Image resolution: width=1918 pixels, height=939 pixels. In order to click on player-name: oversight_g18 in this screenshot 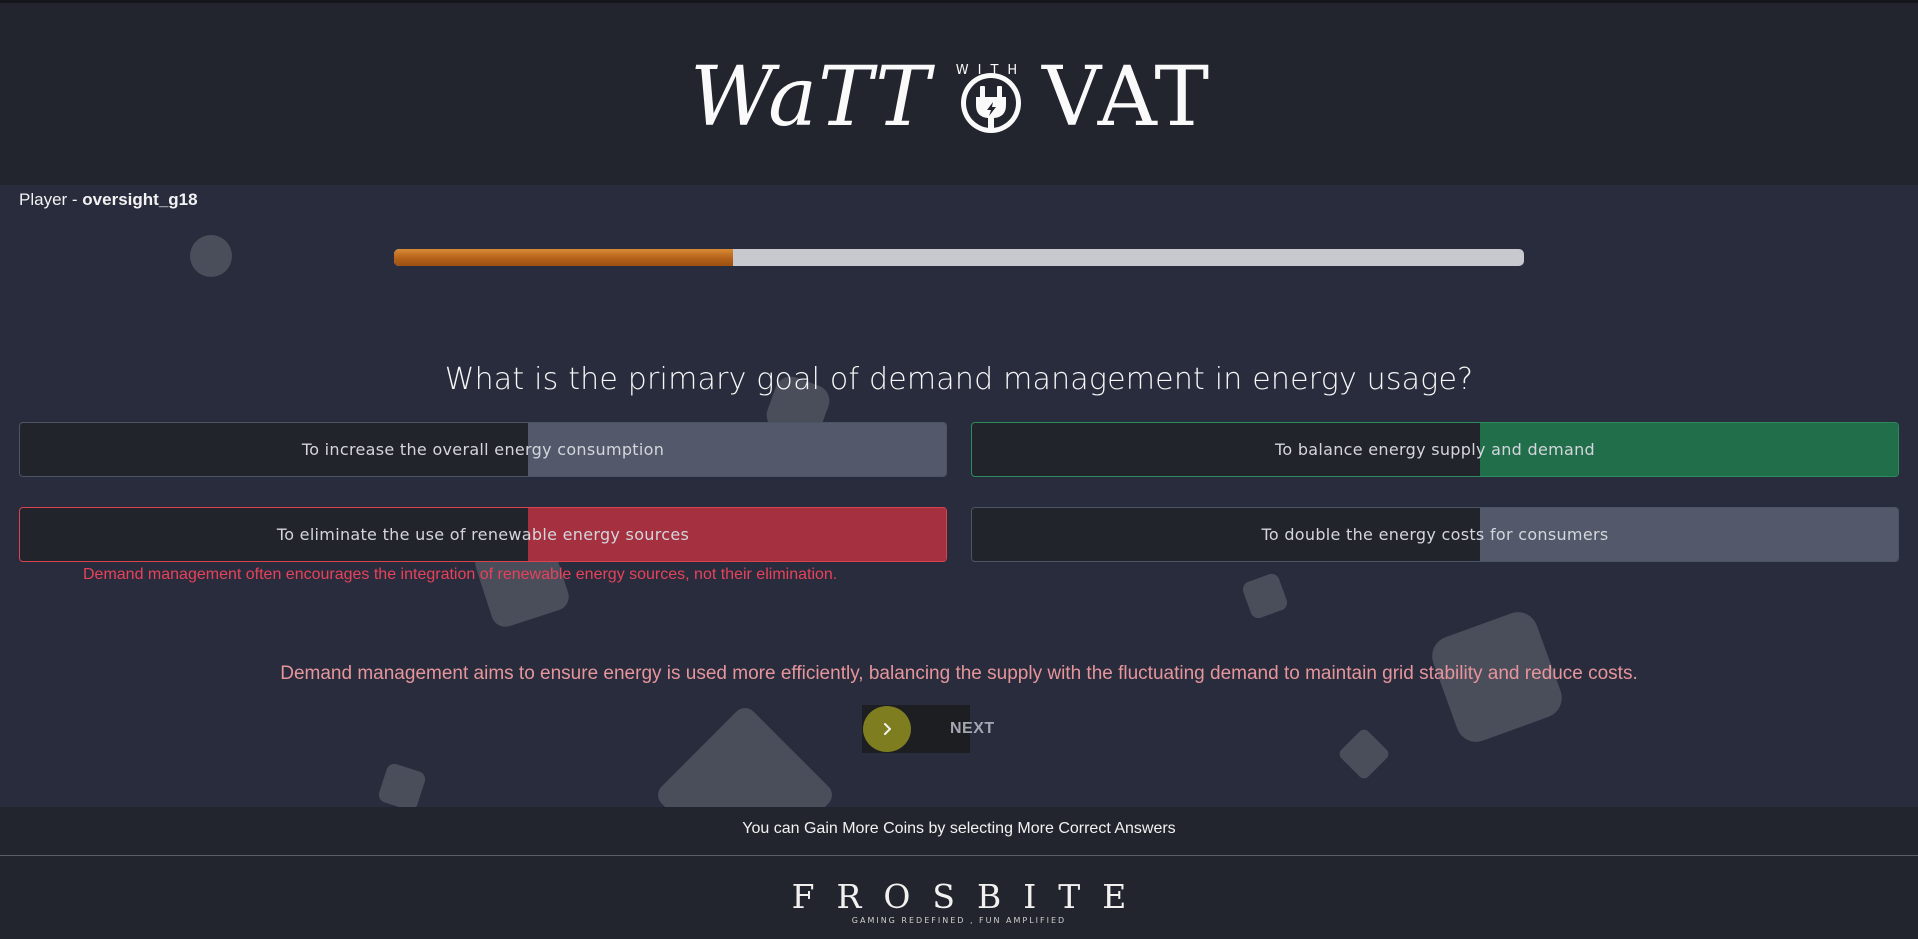, I will do `click(140, 199)`.